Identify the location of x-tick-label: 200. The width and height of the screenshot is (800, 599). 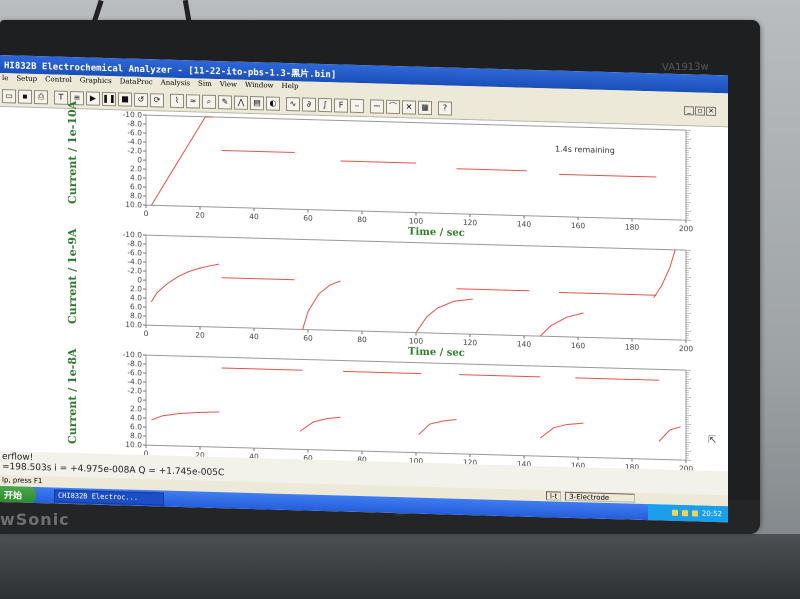
(686, 228).